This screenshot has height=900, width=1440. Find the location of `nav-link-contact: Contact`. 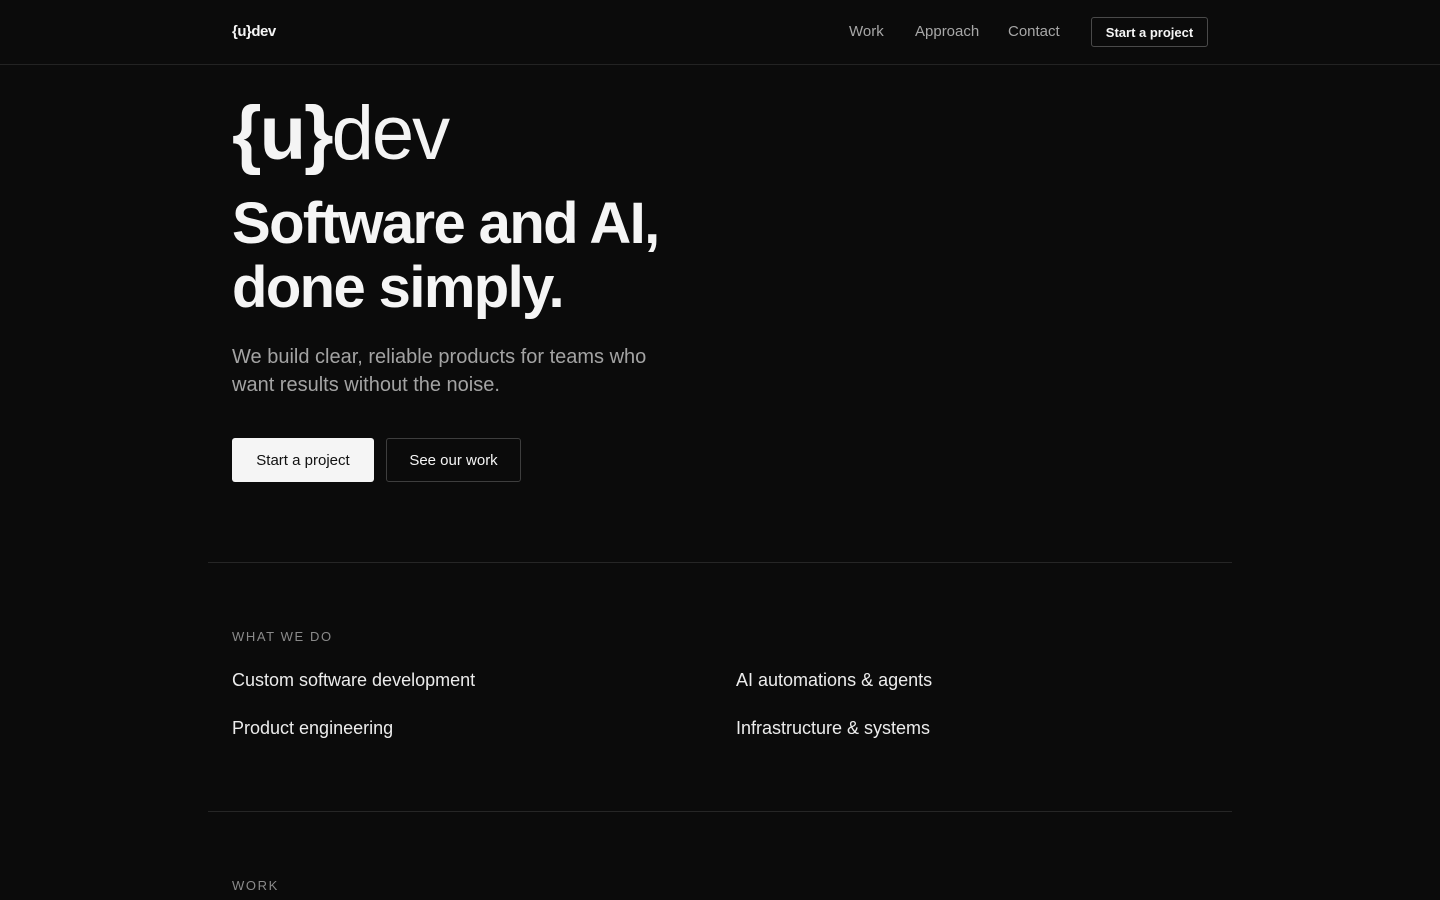

nav-link-contact: Contact is located at coordinates (1034, 32).